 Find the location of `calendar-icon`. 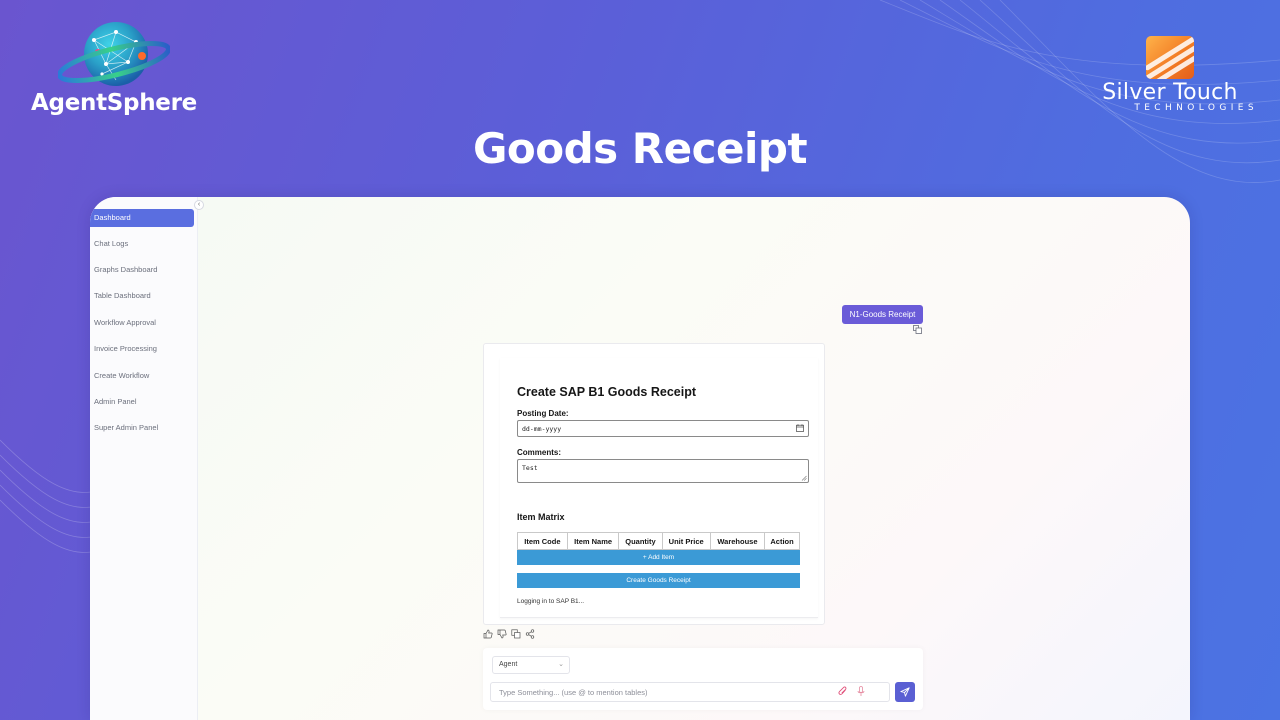

calendar-icon is located at coordinates (800, 428).